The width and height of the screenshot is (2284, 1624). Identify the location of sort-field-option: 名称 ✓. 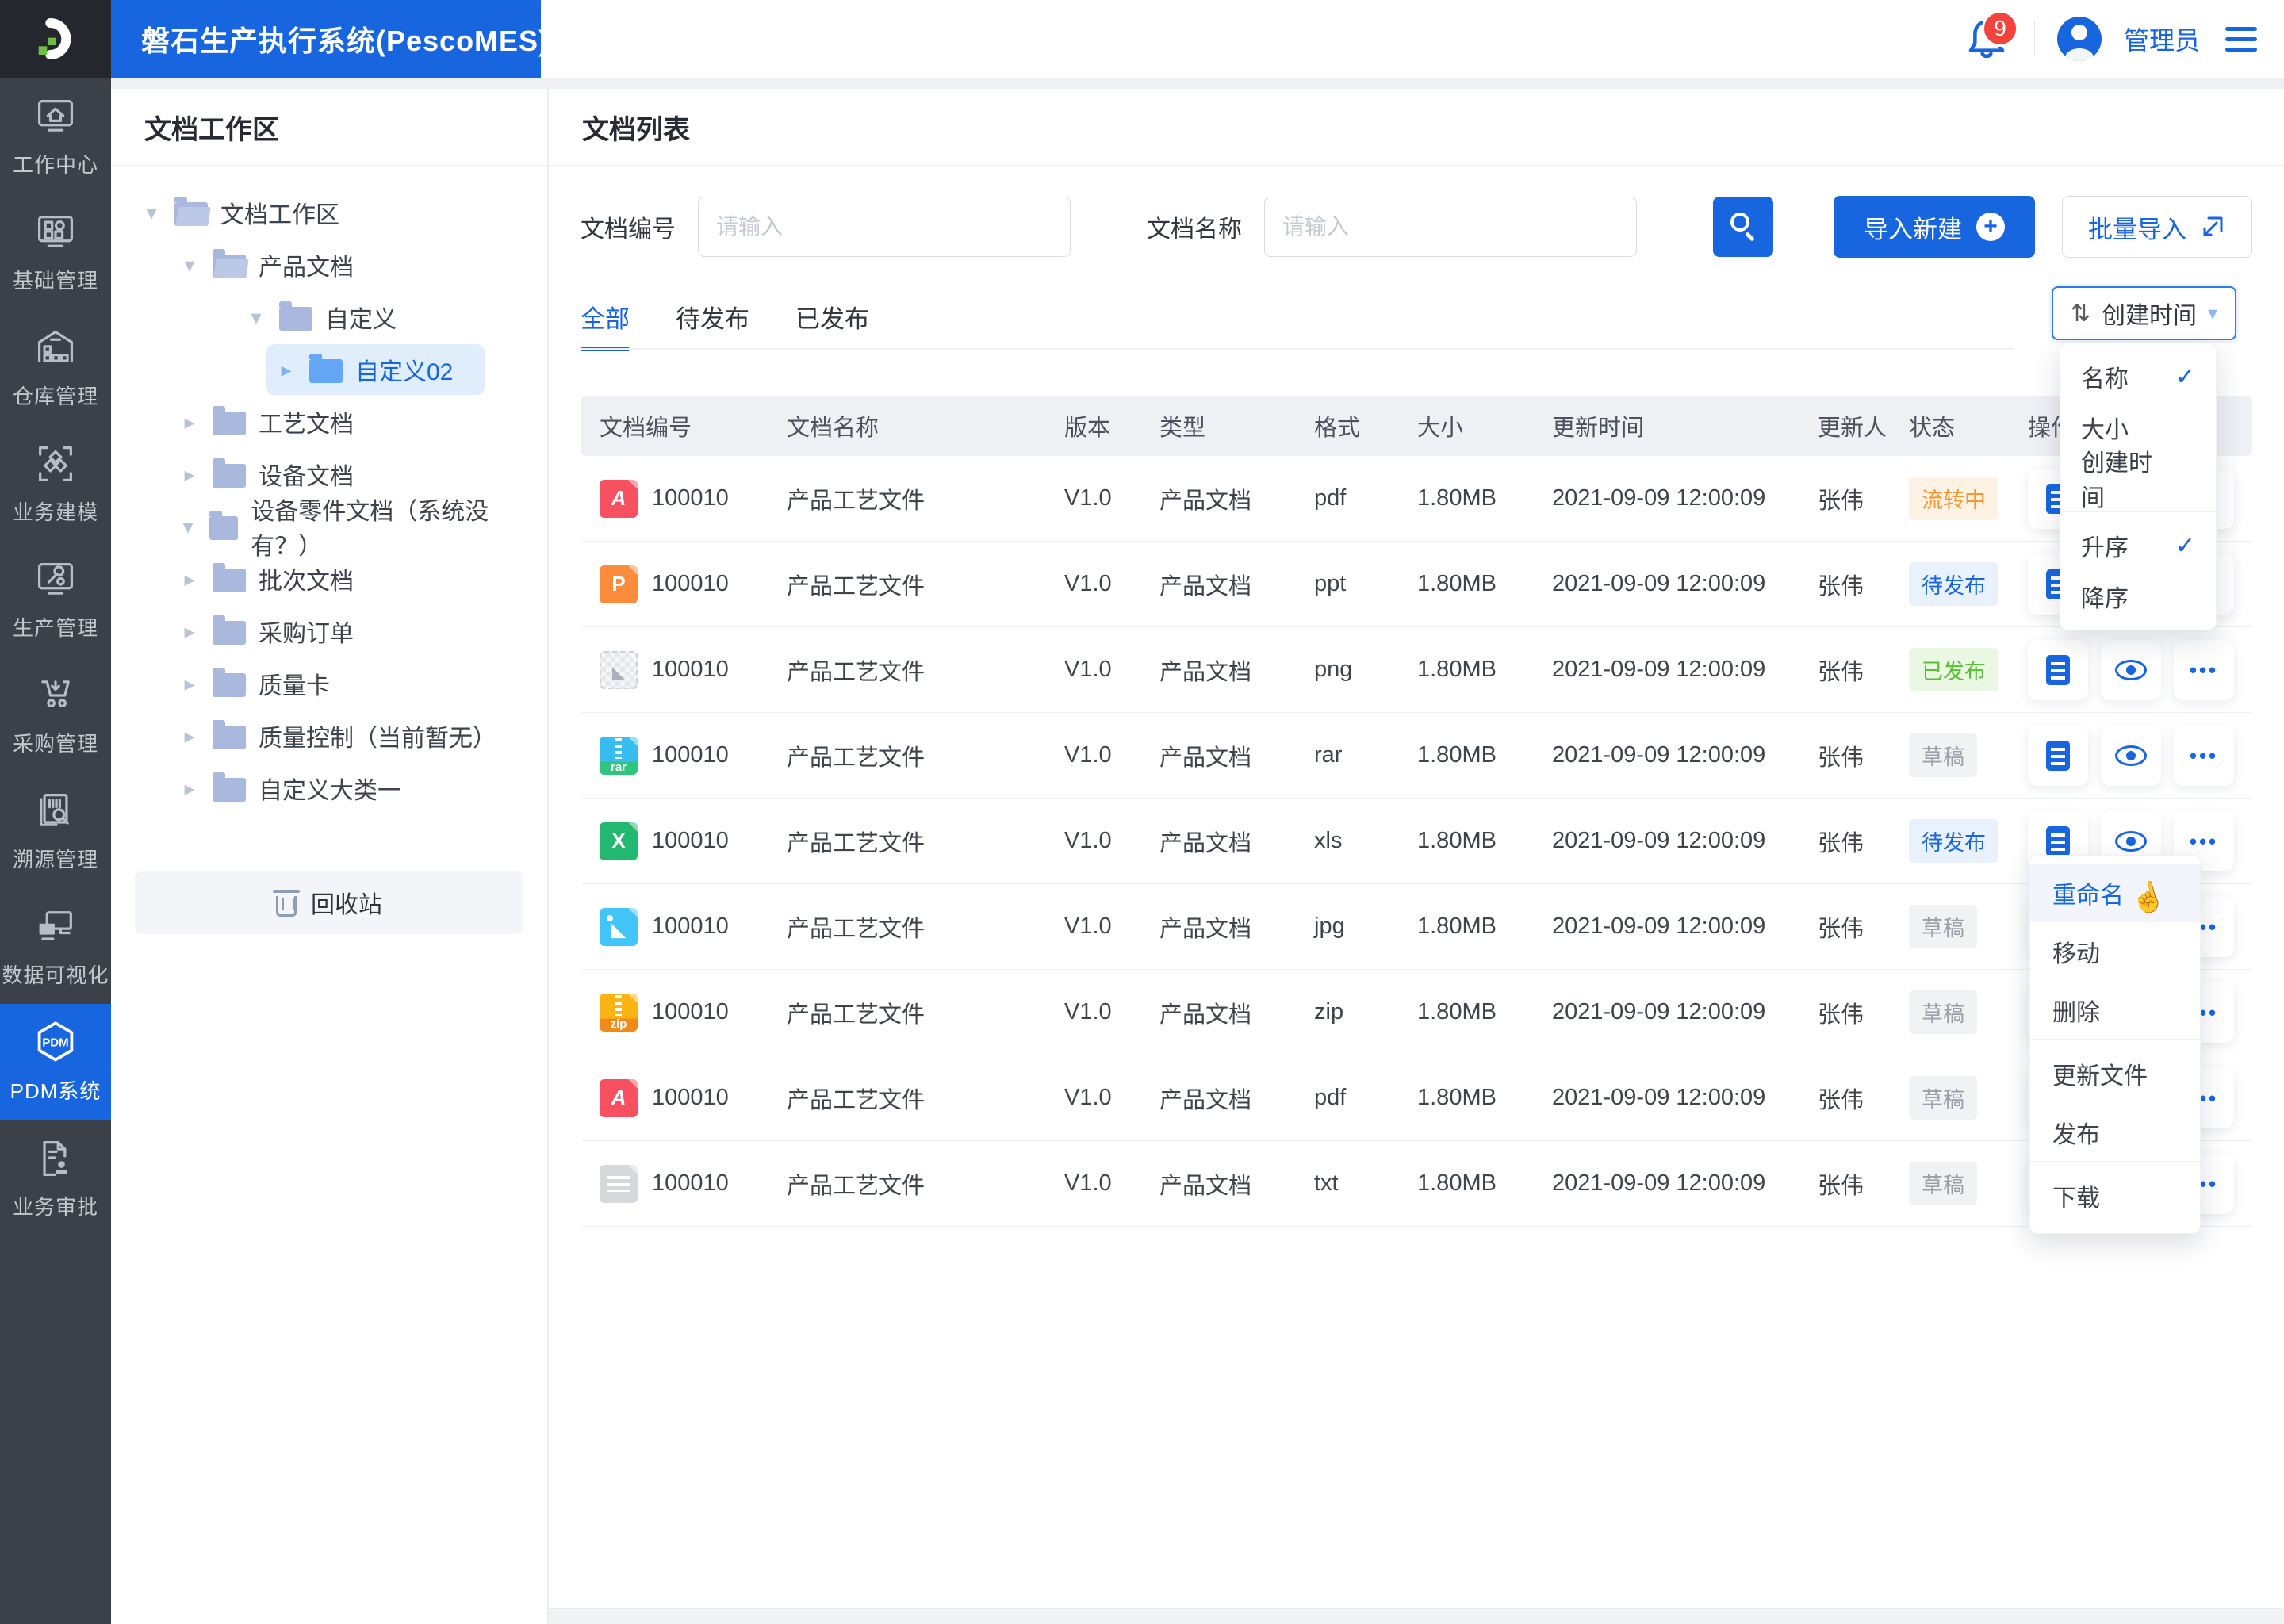
(2138, 376).